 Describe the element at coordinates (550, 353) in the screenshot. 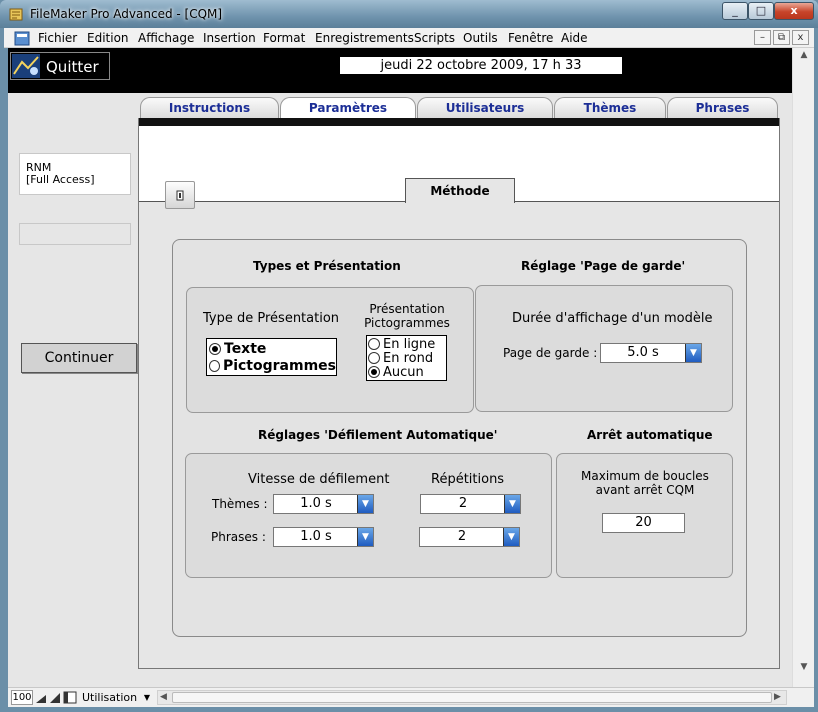

I see `cover-field-label: Page de garde :` at that location.